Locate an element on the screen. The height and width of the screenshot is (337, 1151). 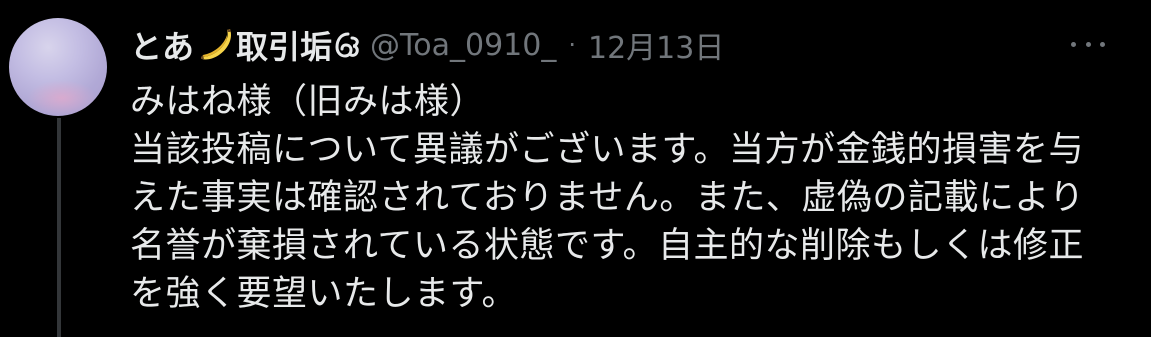
display-name-suffix: 取引垢 is located at coordinates (284, 47).